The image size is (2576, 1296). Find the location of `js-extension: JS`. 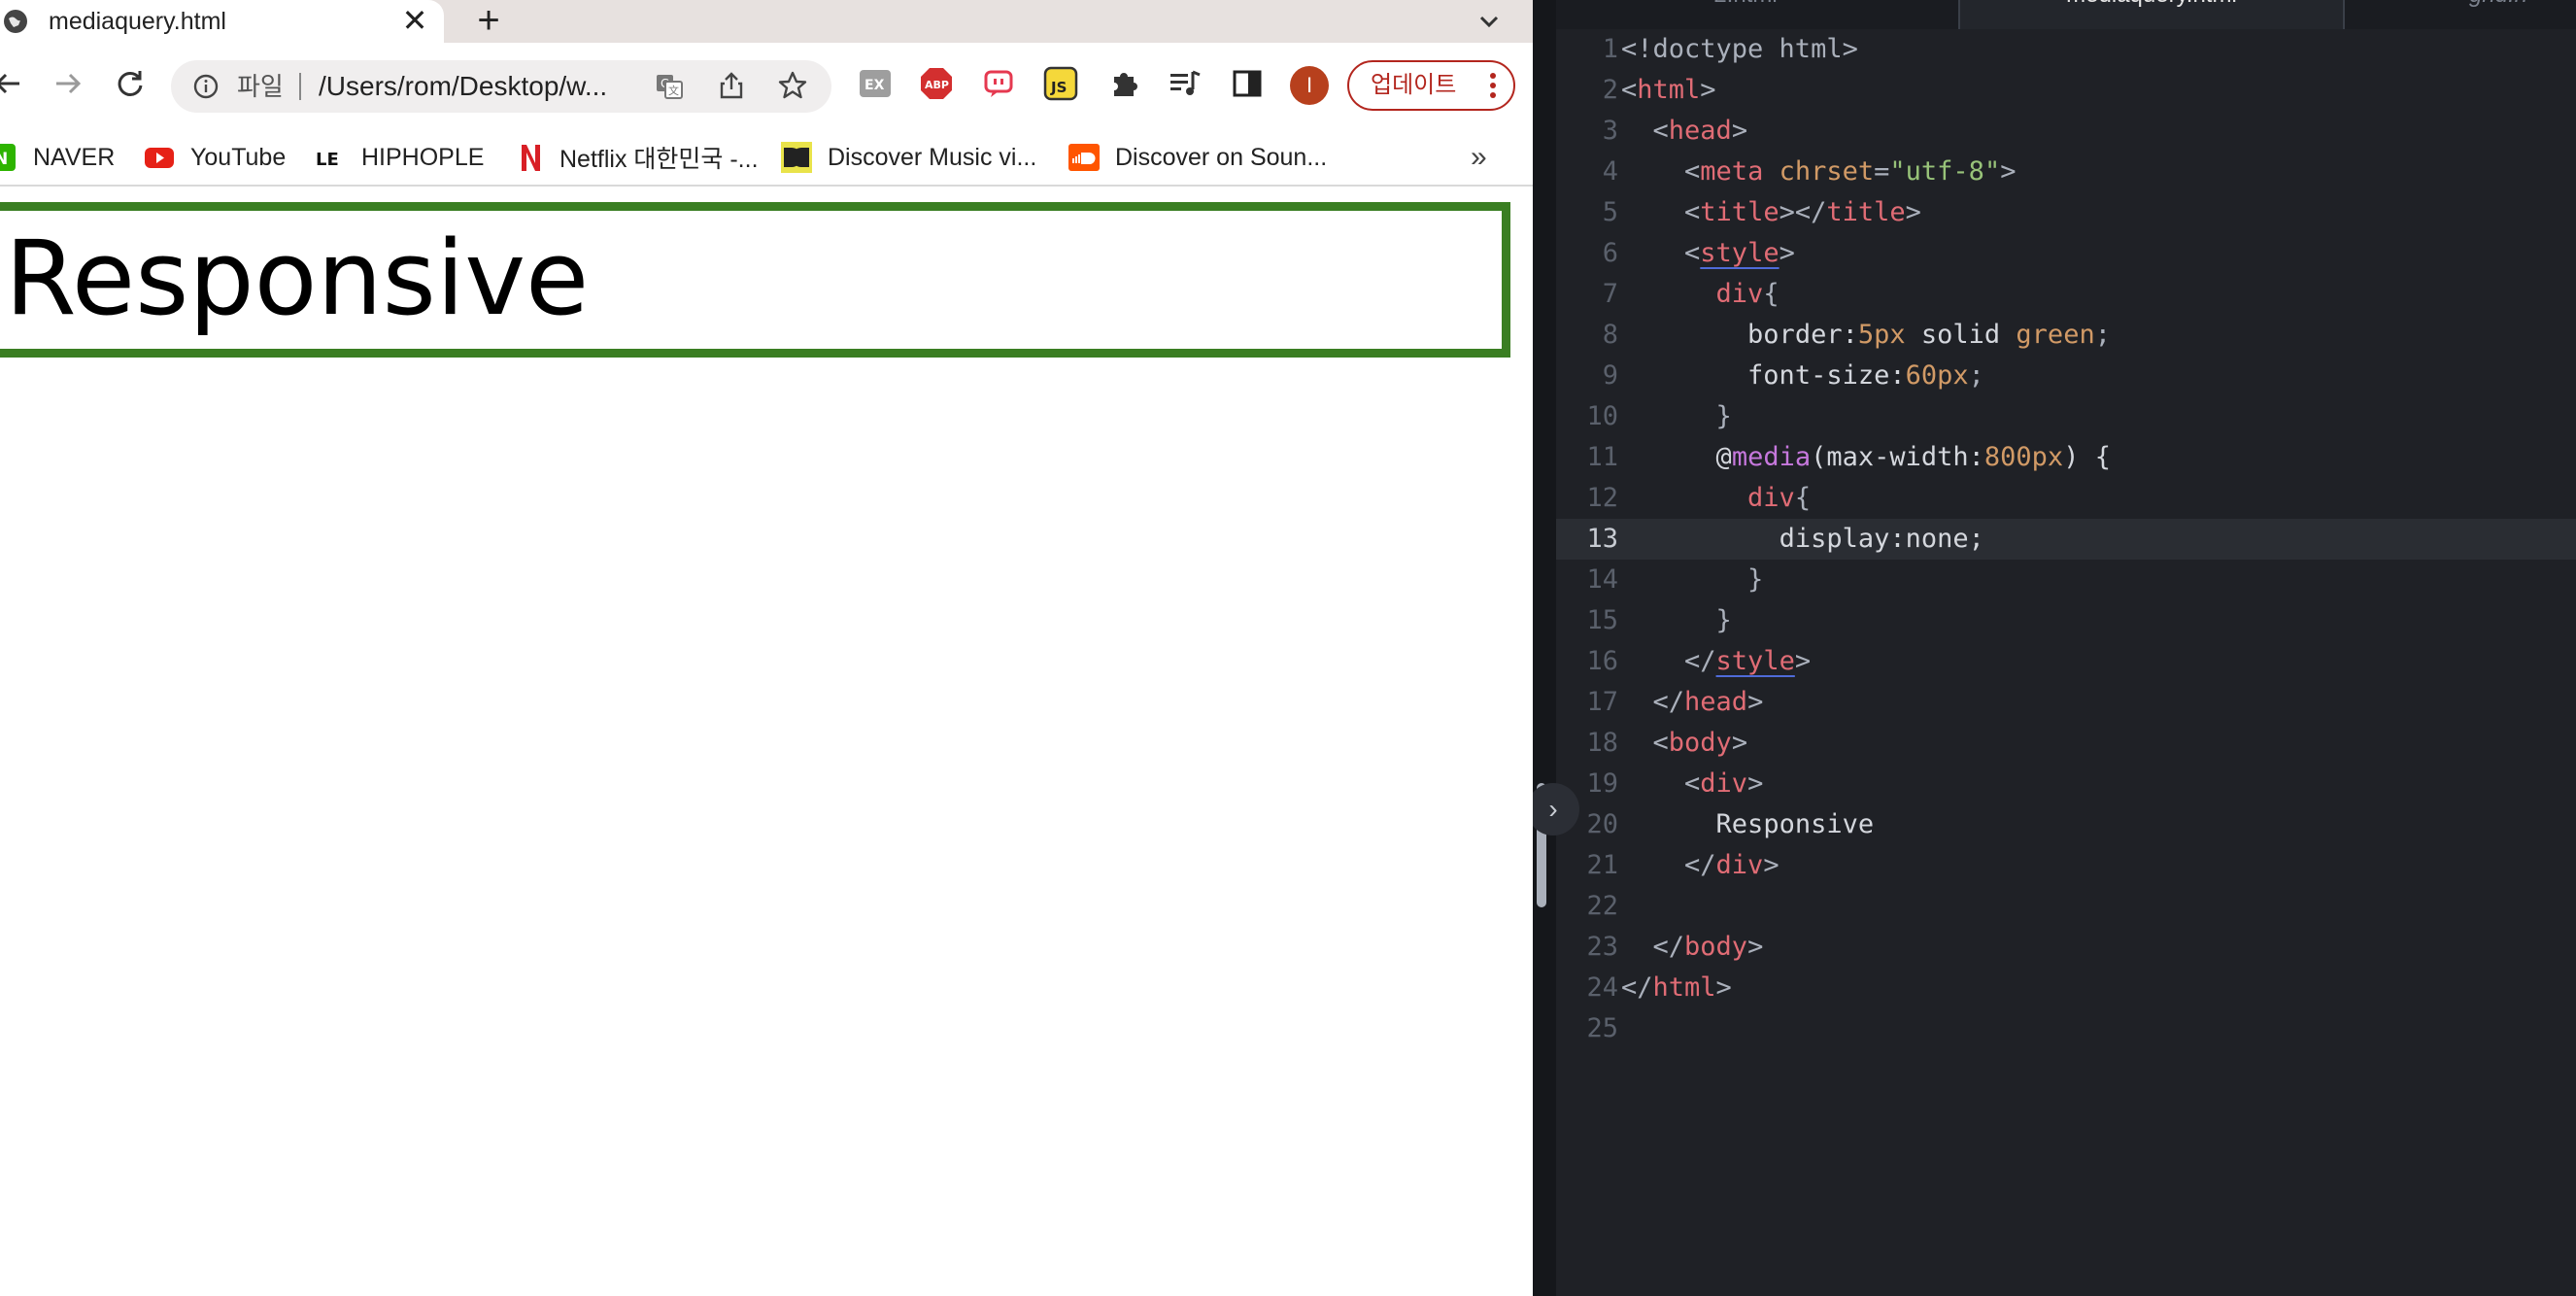

js-extension: JS is located at coordinates (1060, 83).